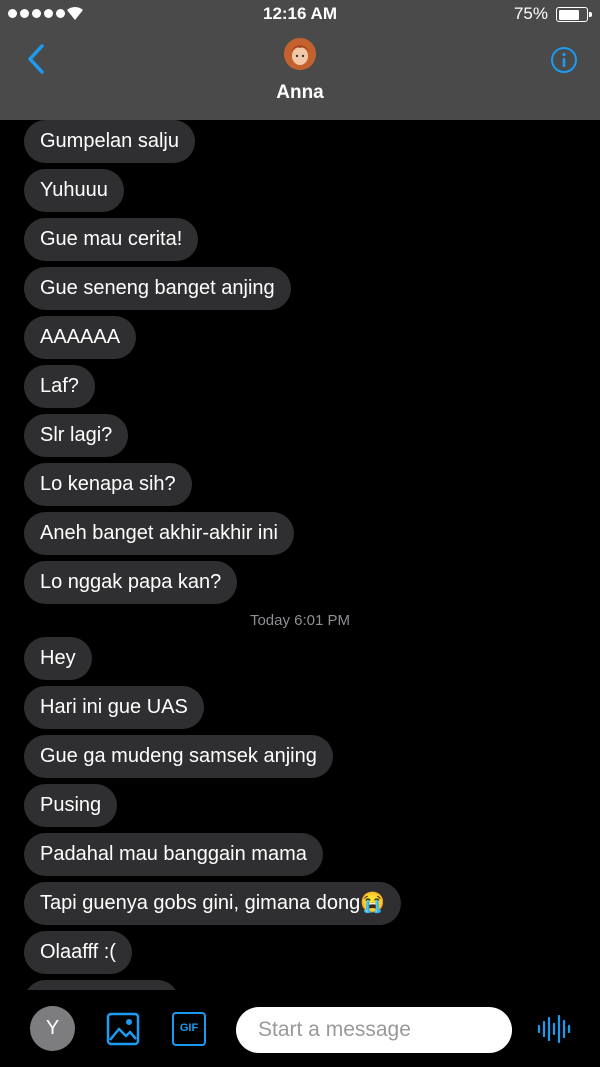 This screenshot has width=600, height=1067. Describe the element at coordinates (300, 620) in the screenshot. I see `message-timestamp: Today 6:01 PM` at that location.